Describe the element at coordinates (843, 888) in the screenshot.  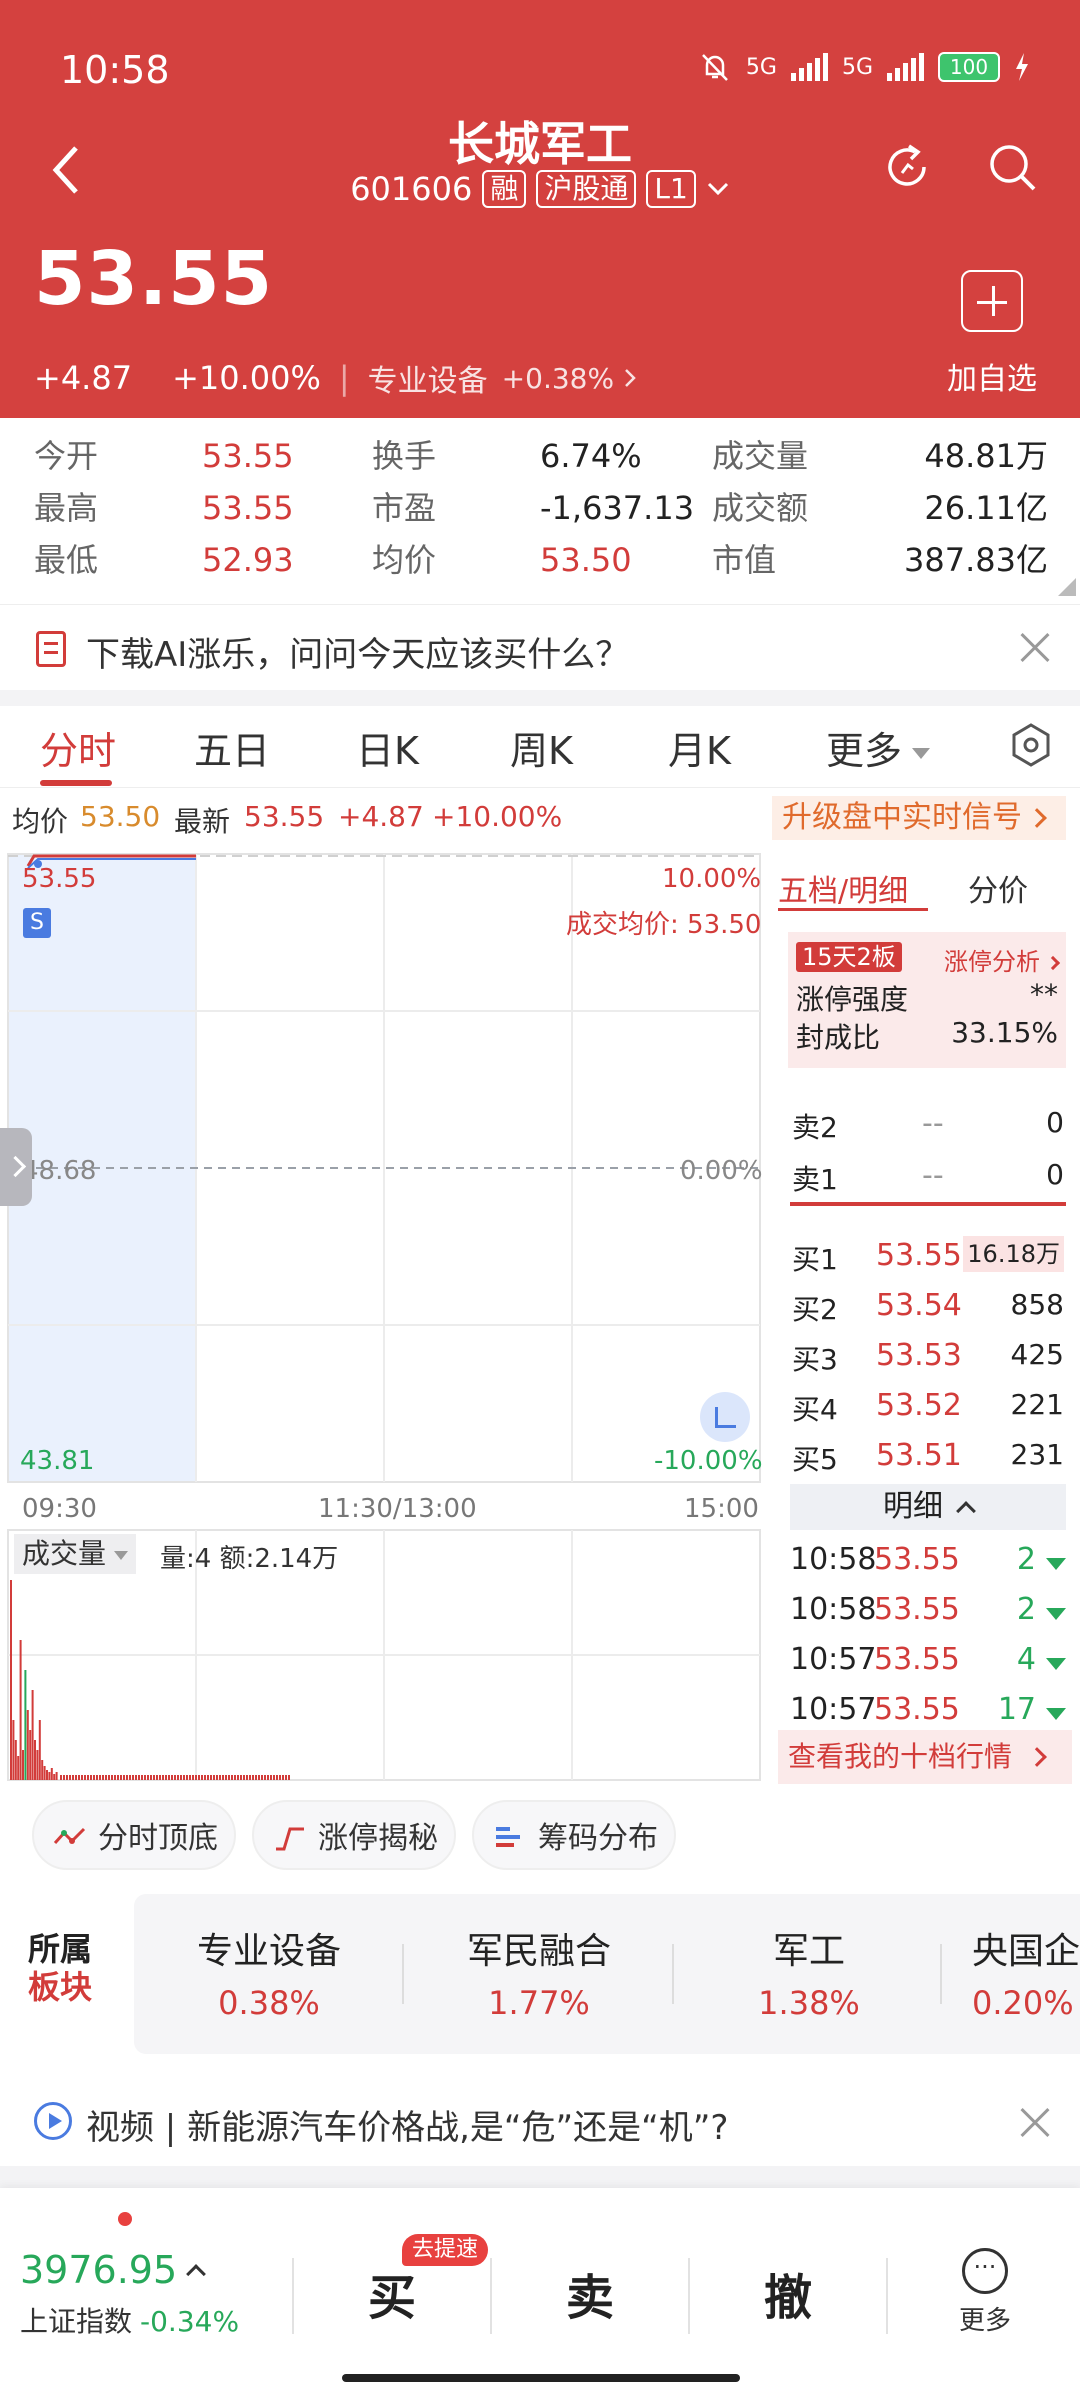
I see `tab-depth-detail: 五档/明细` at that location.